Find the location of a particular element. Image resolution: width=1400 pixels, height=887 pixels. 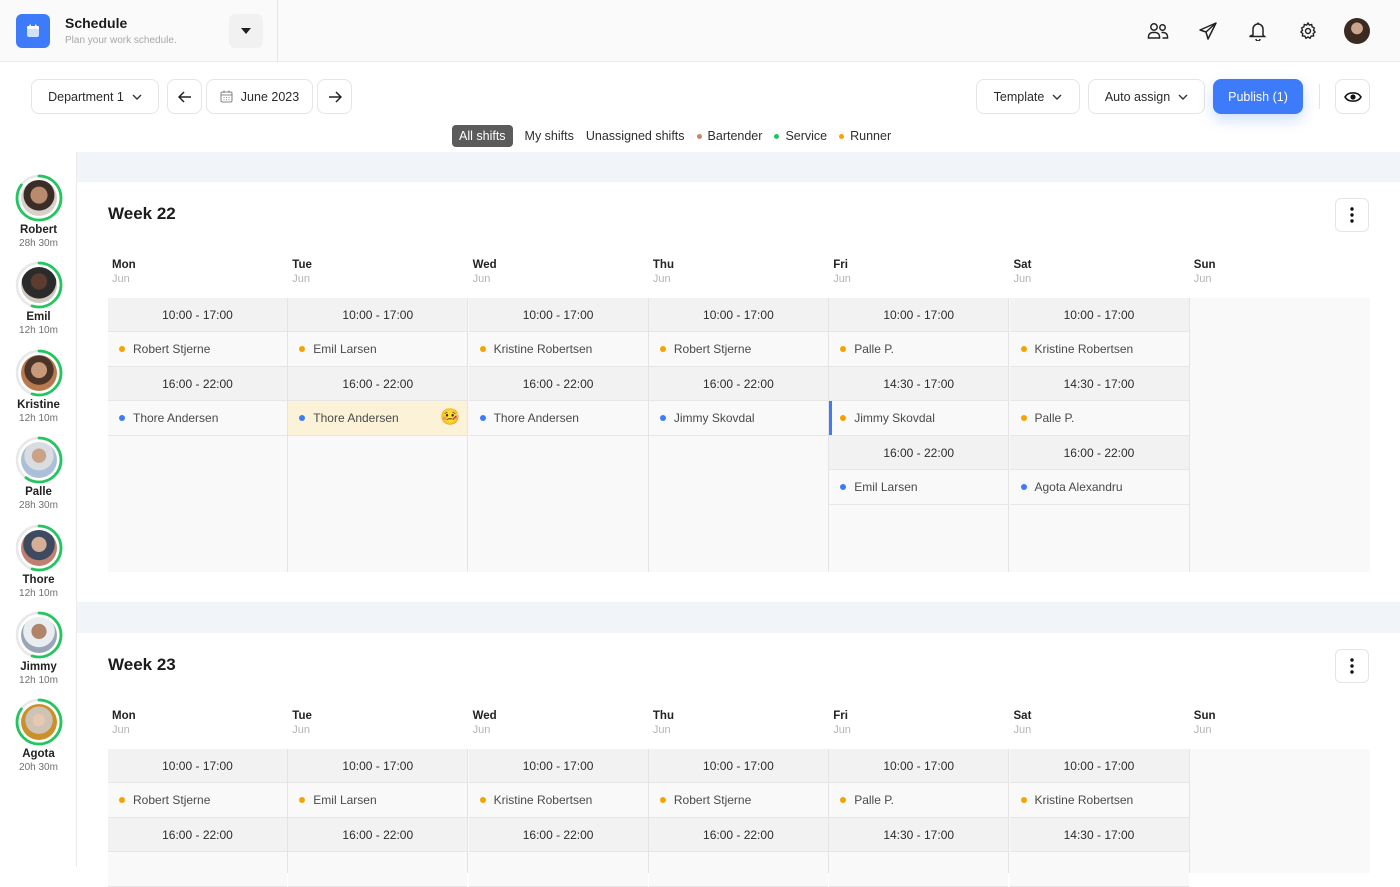

user-avatar is located at coordinates (1357, 31).